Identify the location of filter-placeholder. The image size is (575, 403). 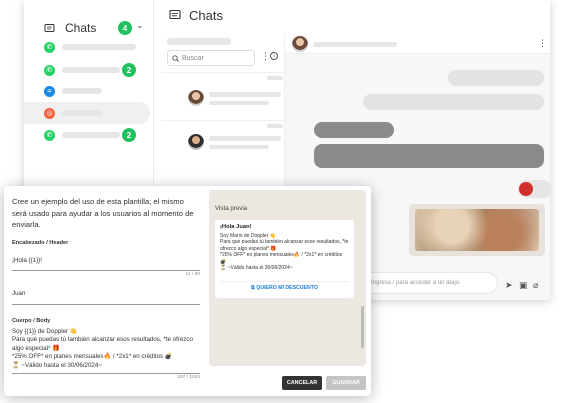
(199, 41).